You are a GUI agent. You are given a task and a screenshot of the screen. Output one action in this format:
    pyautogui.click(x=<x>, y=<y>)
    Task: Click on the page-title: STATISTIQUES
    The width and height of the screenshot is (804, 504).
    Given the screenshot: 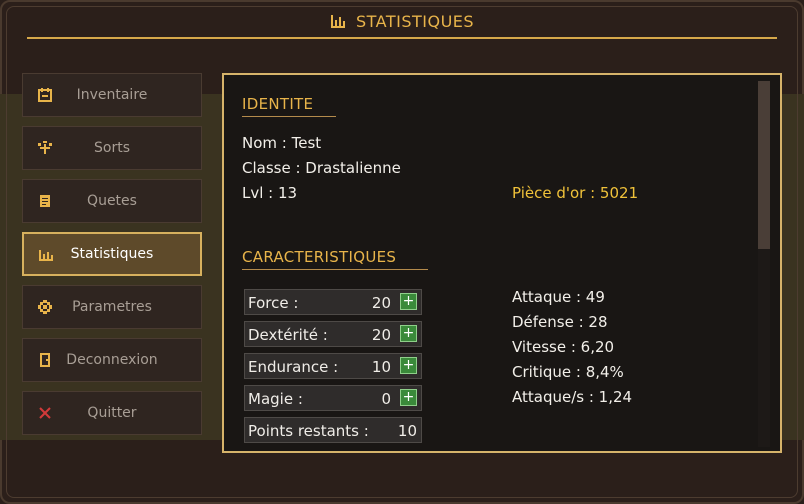 What is the action you would take?
    pyautogui.click(x=402, y=22)
    